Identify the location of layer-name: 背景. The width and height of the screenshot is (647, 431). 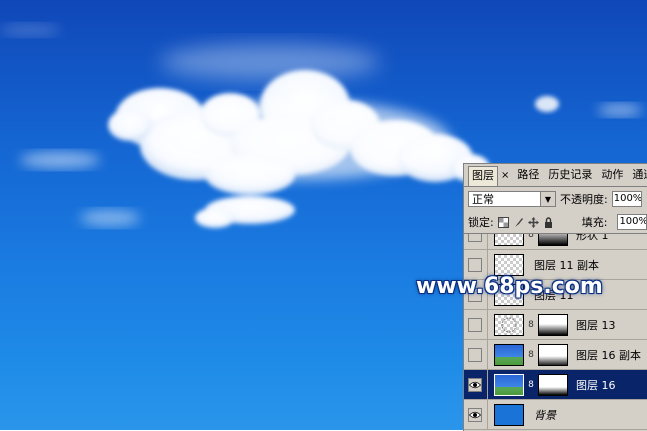
(545, 415).